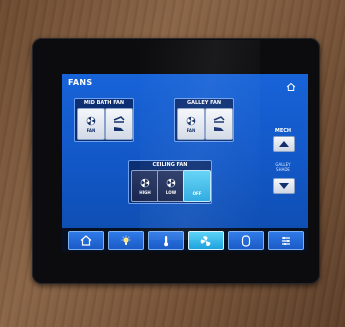 The image size is (345, 327). I want to click on settings-icon, so click(286, 240).